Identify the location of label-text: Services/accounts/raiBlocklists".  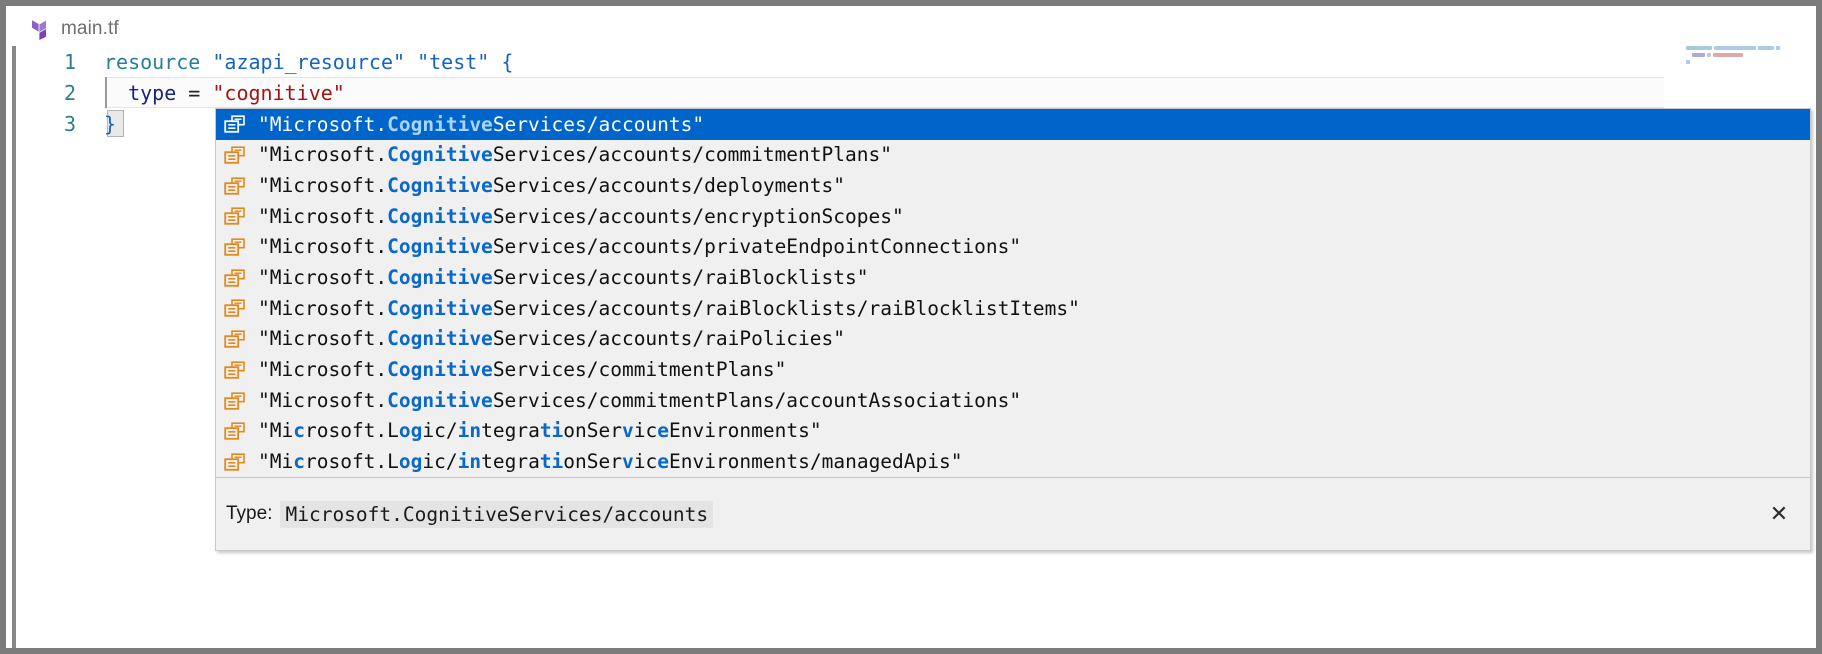
(680, 278).